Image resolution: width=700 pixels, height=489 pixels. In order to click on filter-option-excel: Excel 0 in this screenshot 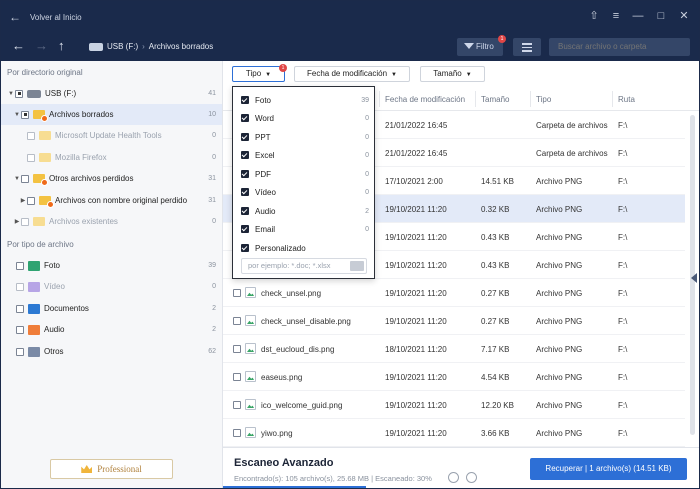, I will do `click(305, 155)`.